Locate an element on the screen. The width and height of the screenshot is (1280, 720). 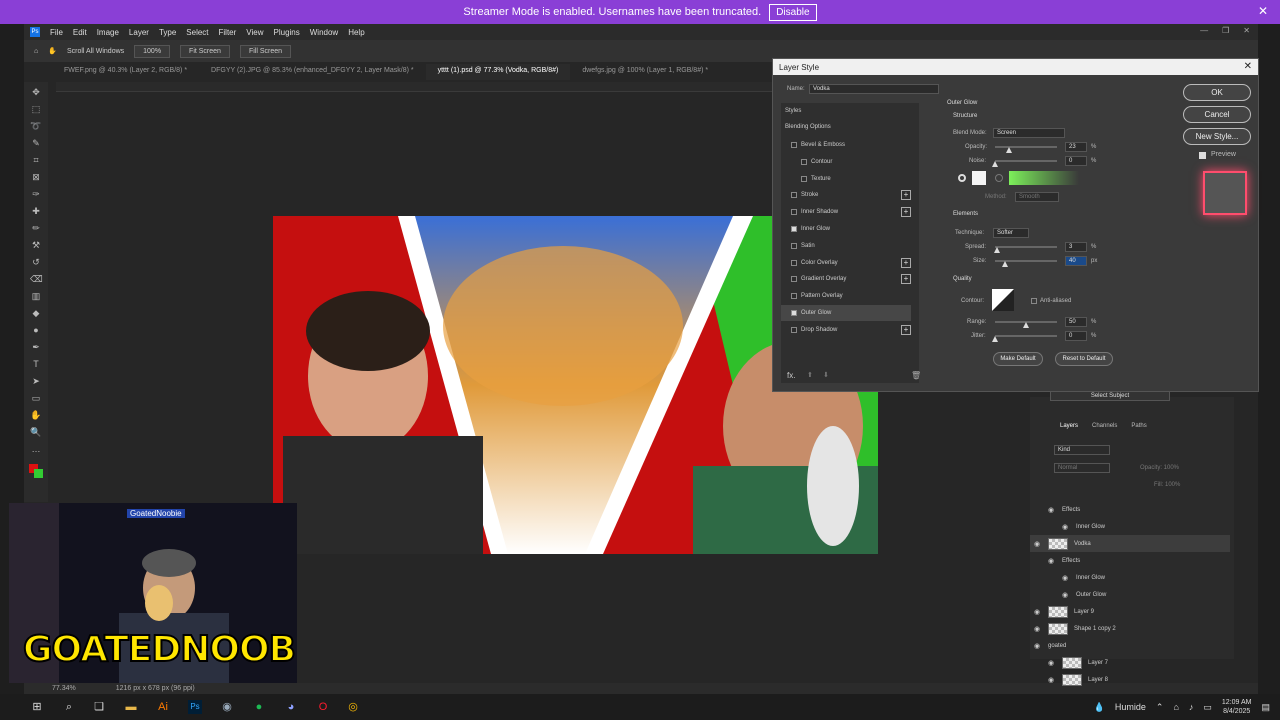
style-item-pattern-overlay: Pattern Overlay is located at coordinates (846, 296).